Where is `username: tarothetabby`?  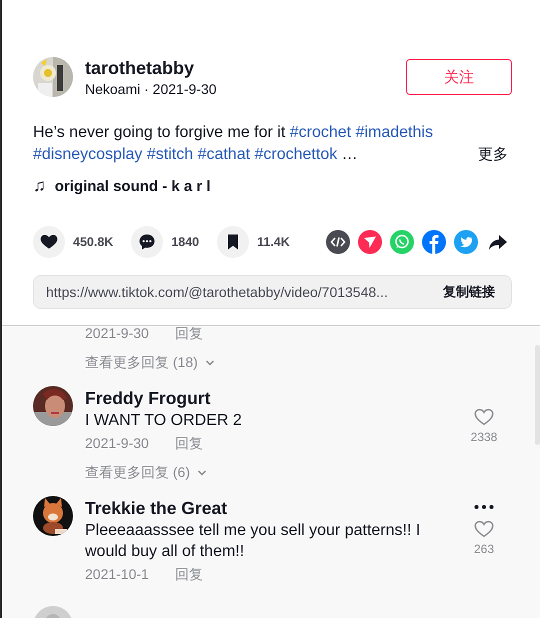 username: tarothetabby is located at coordinates (245, 68).